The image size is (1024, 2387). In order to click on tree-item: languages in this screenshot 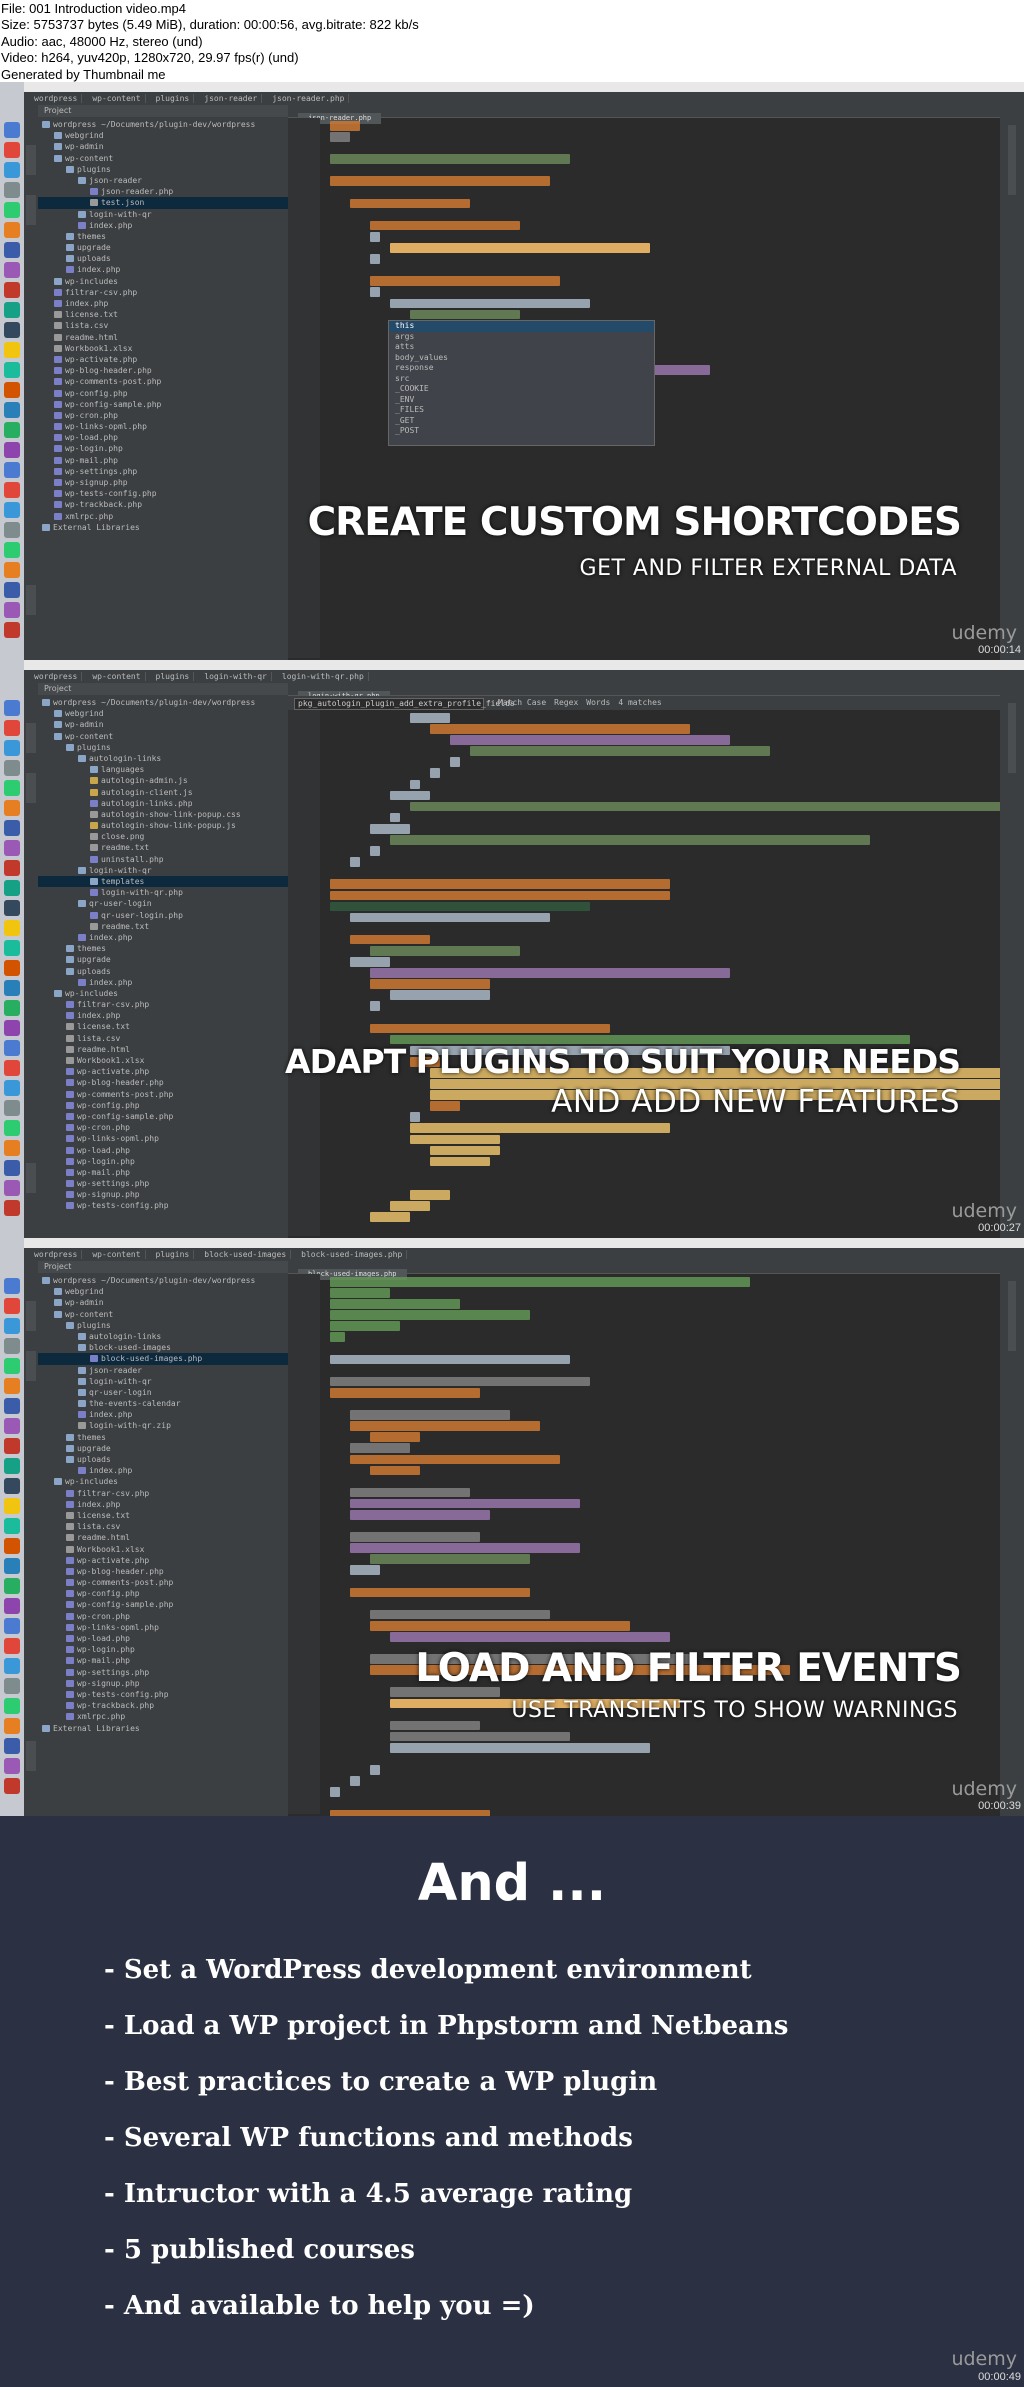, I will do `click(163, 769)`.